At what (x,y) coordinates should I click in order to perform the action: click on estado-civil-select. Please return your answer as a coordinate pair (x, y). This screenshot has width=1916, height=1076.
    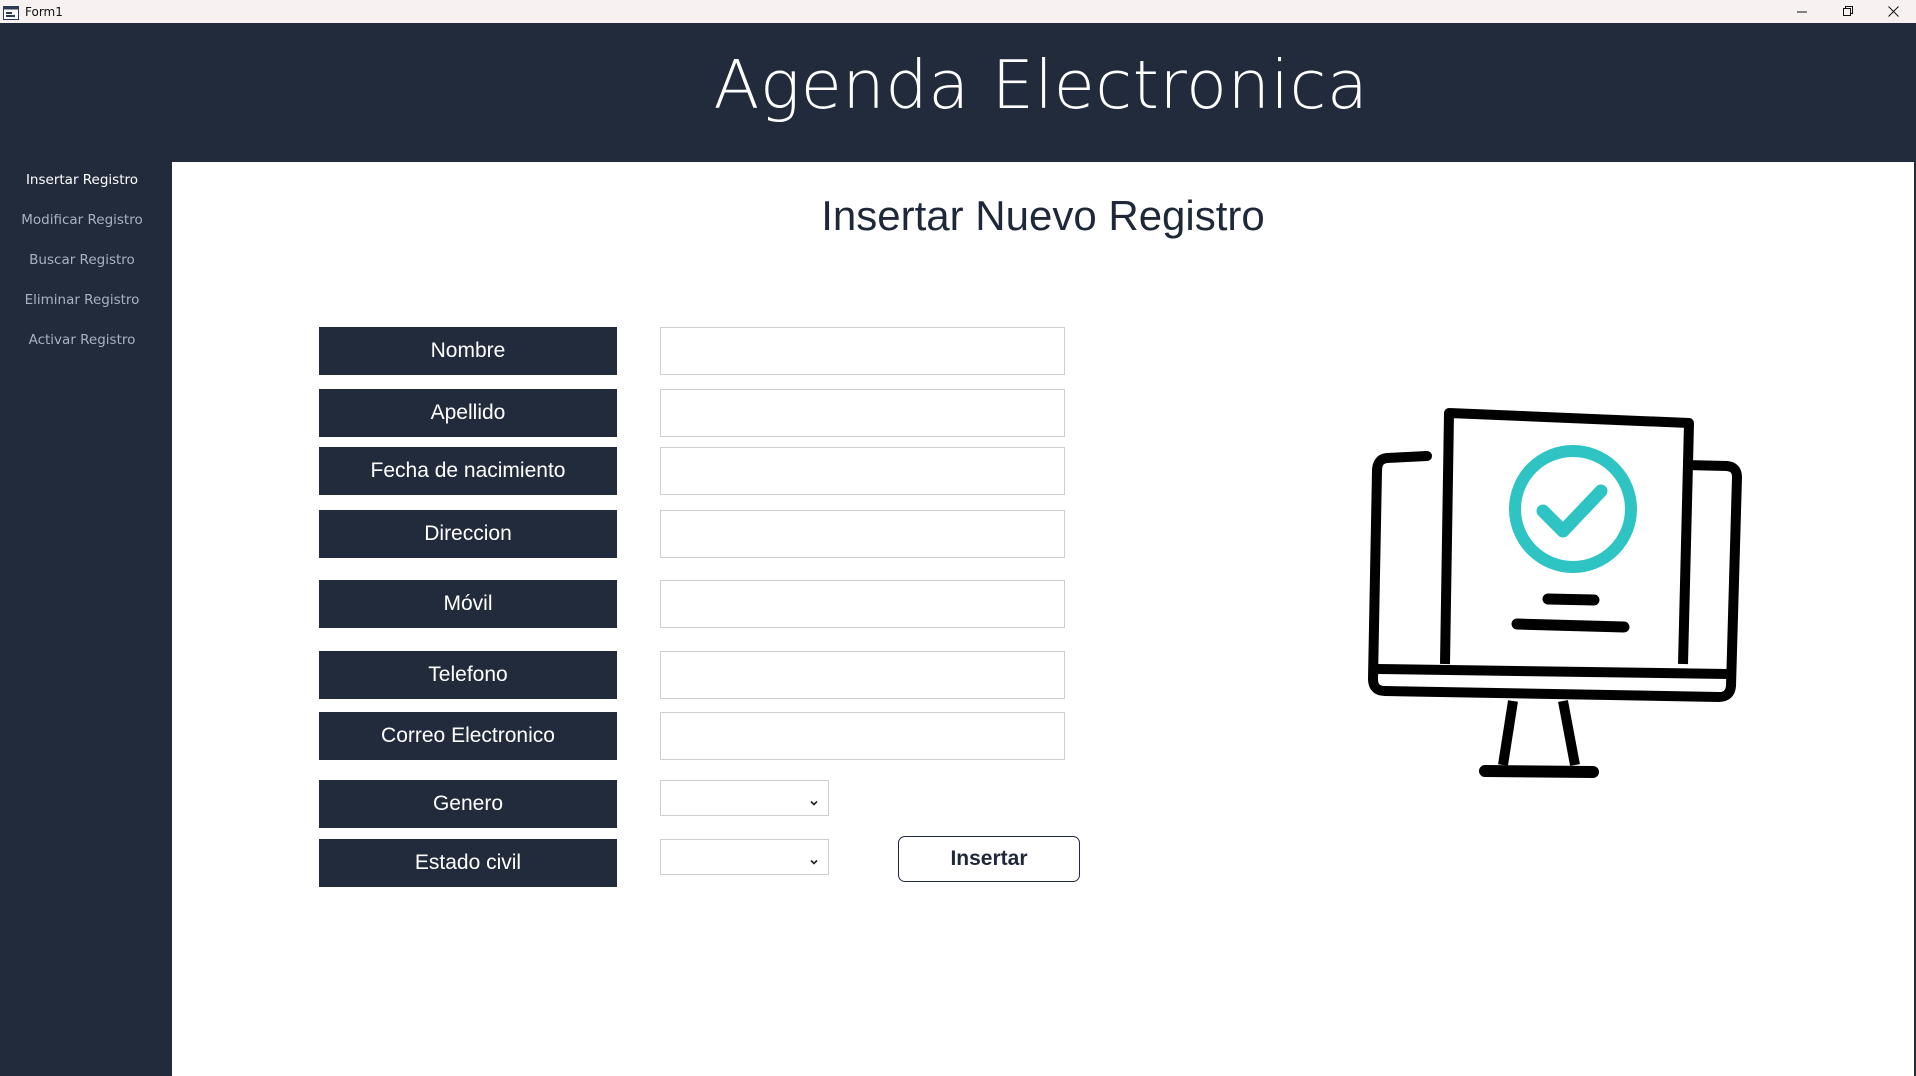
    Looking at the image, I should click on (744, 857).